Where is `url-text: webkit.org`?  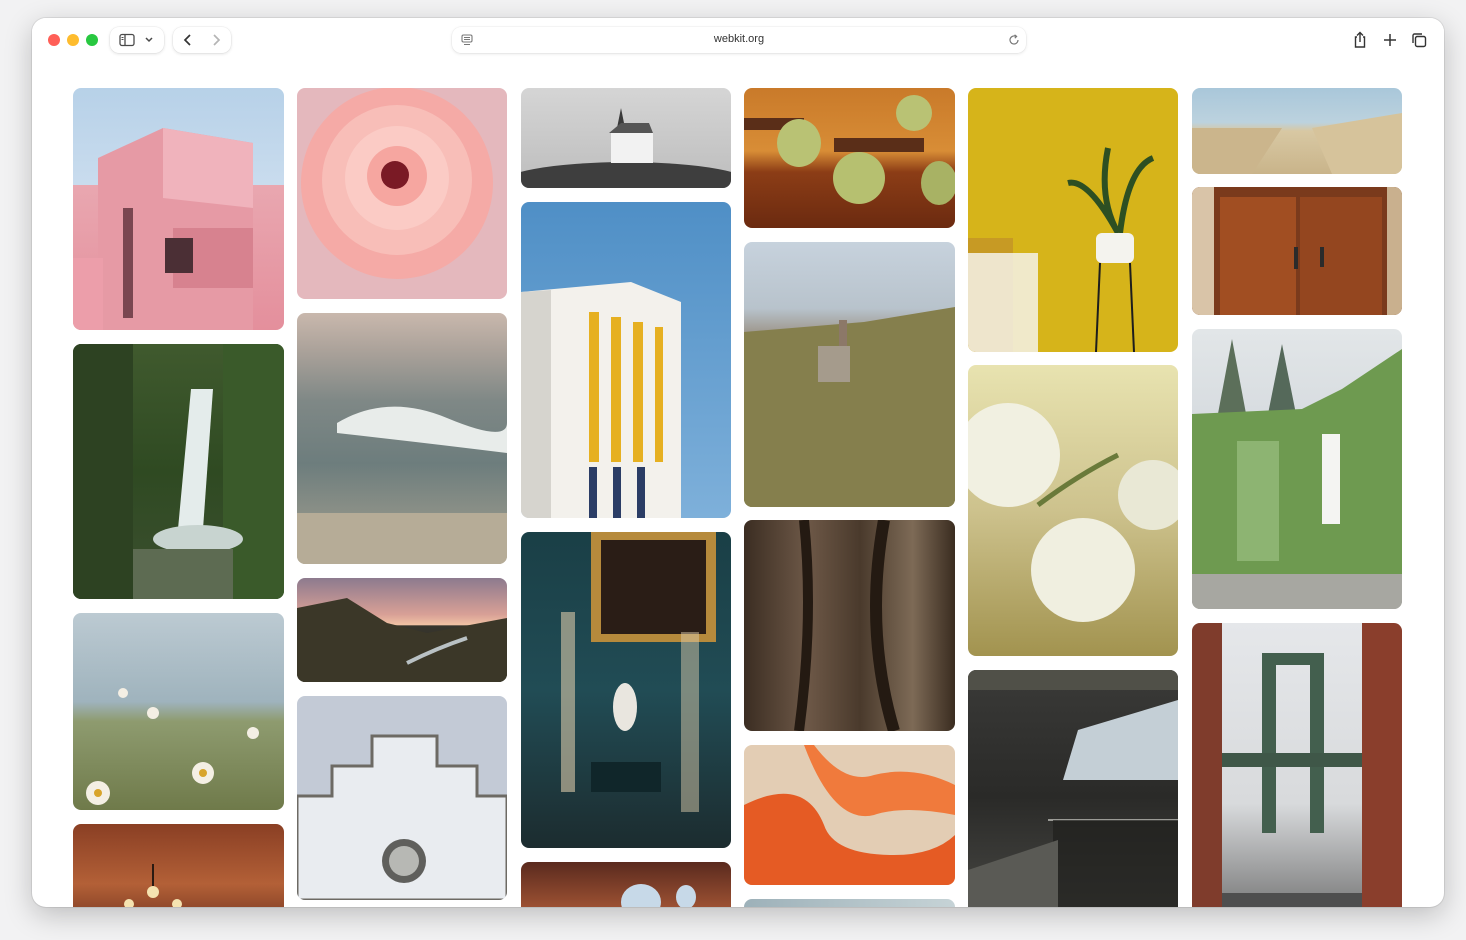 url-text: webkit.org is located at coordinates (739, 39).